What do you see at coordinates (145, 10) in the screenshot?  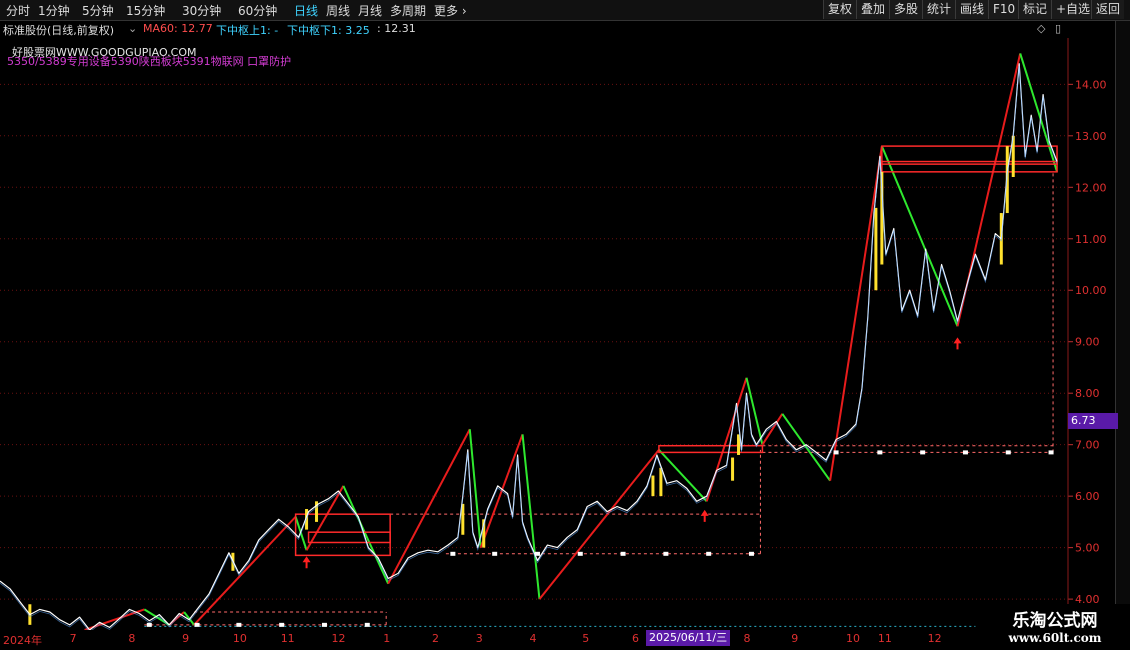 I see `period-tab-3: 15分钟` at bounding box center [145, 10].